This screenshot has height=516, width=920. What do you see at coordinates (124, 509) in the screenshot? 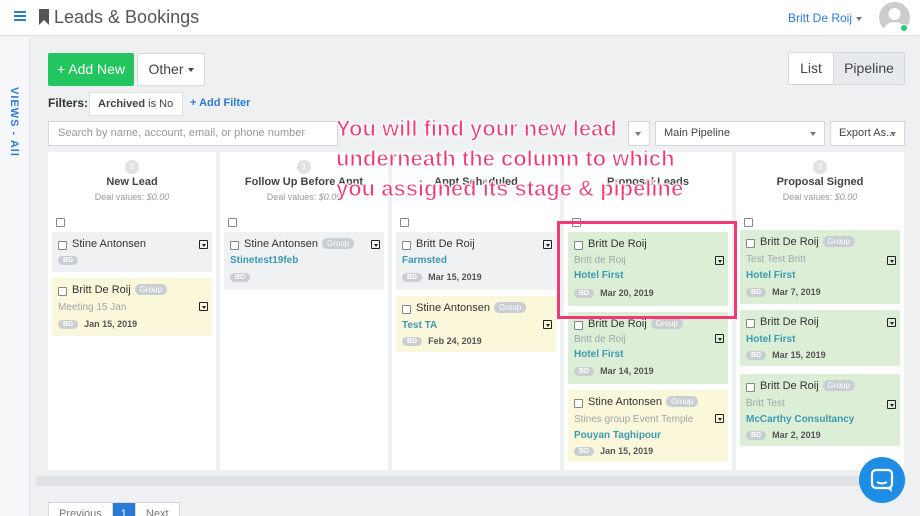
I see `page-1-button: 1` at bounding box center [124, 509].